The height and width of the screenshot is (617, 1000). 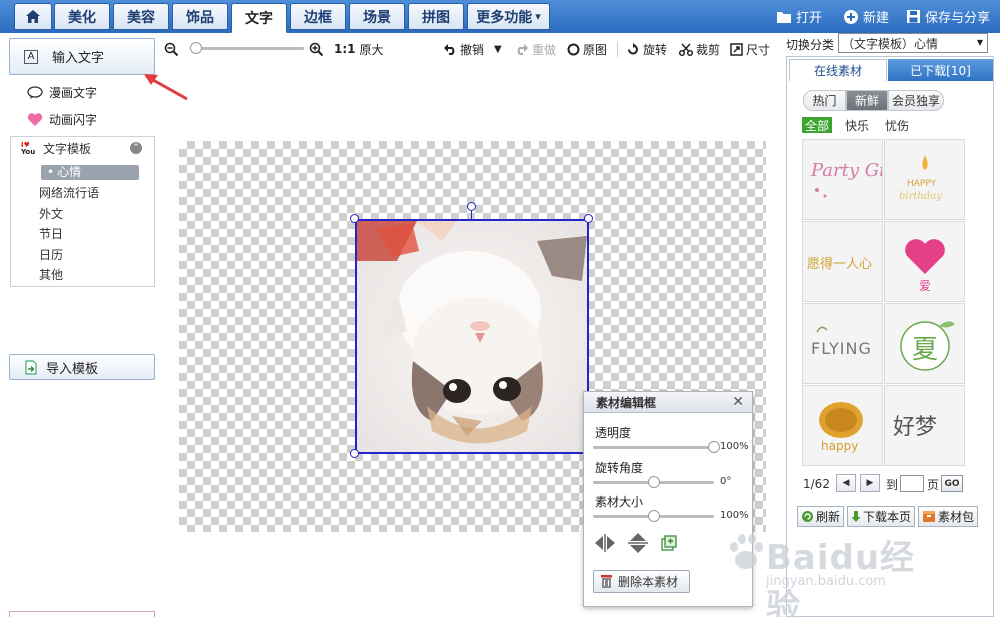 I want to click on material-item-happy-hedgehog: happy, so click(x=842, y=425).